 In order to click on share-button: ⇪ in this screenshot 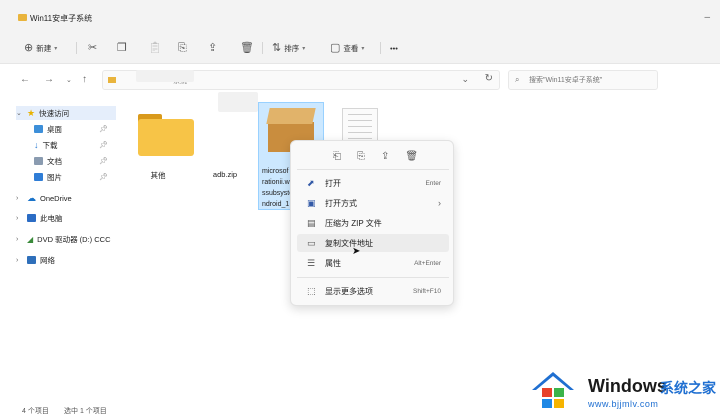, I will do `click(212, 48)`.